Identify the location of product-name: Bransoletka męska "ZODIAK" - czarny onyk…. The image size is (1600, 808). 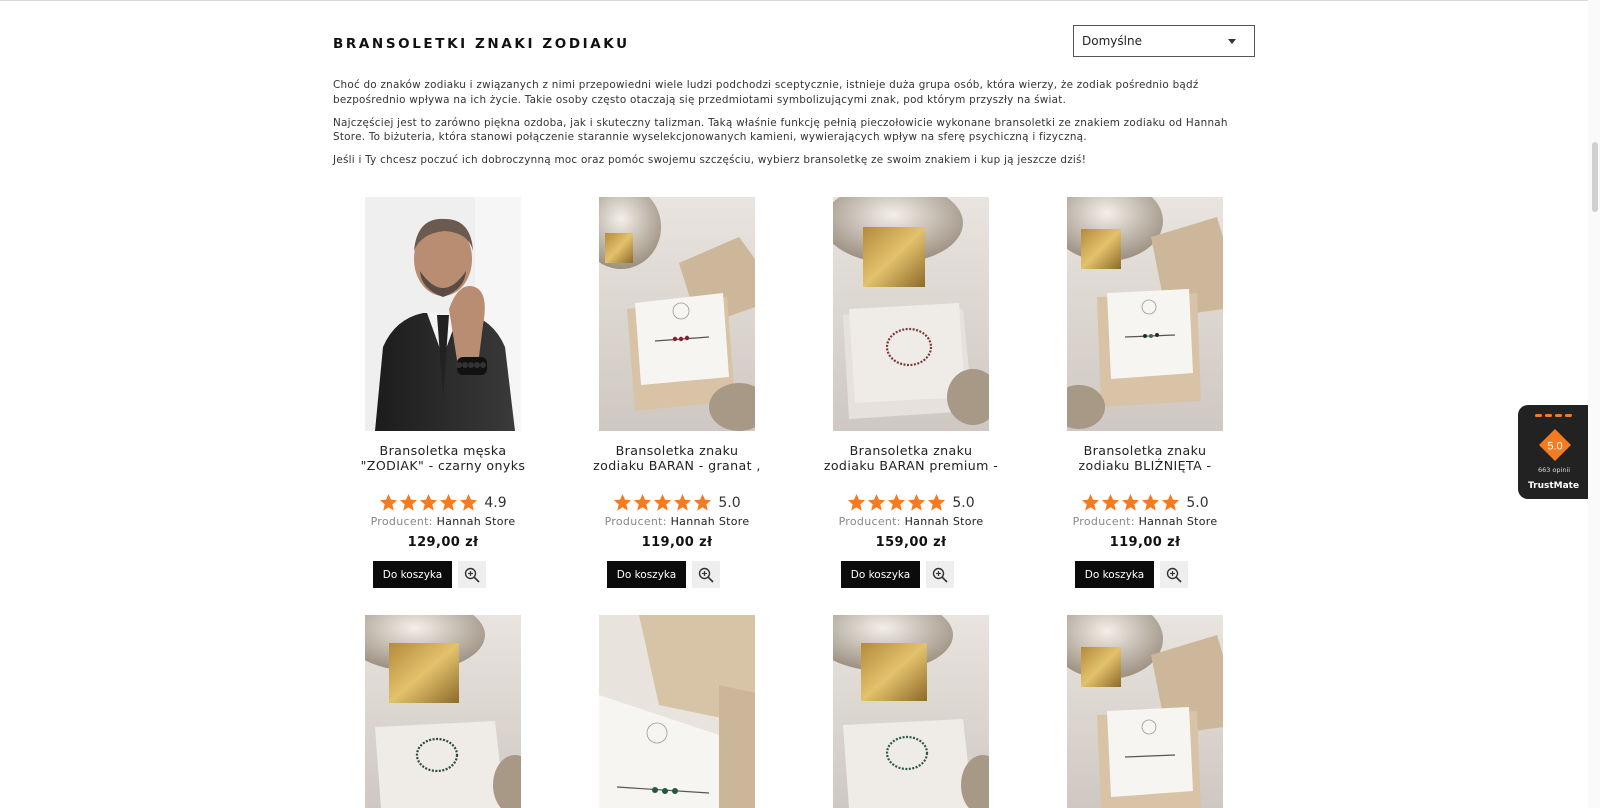
(443, 458).